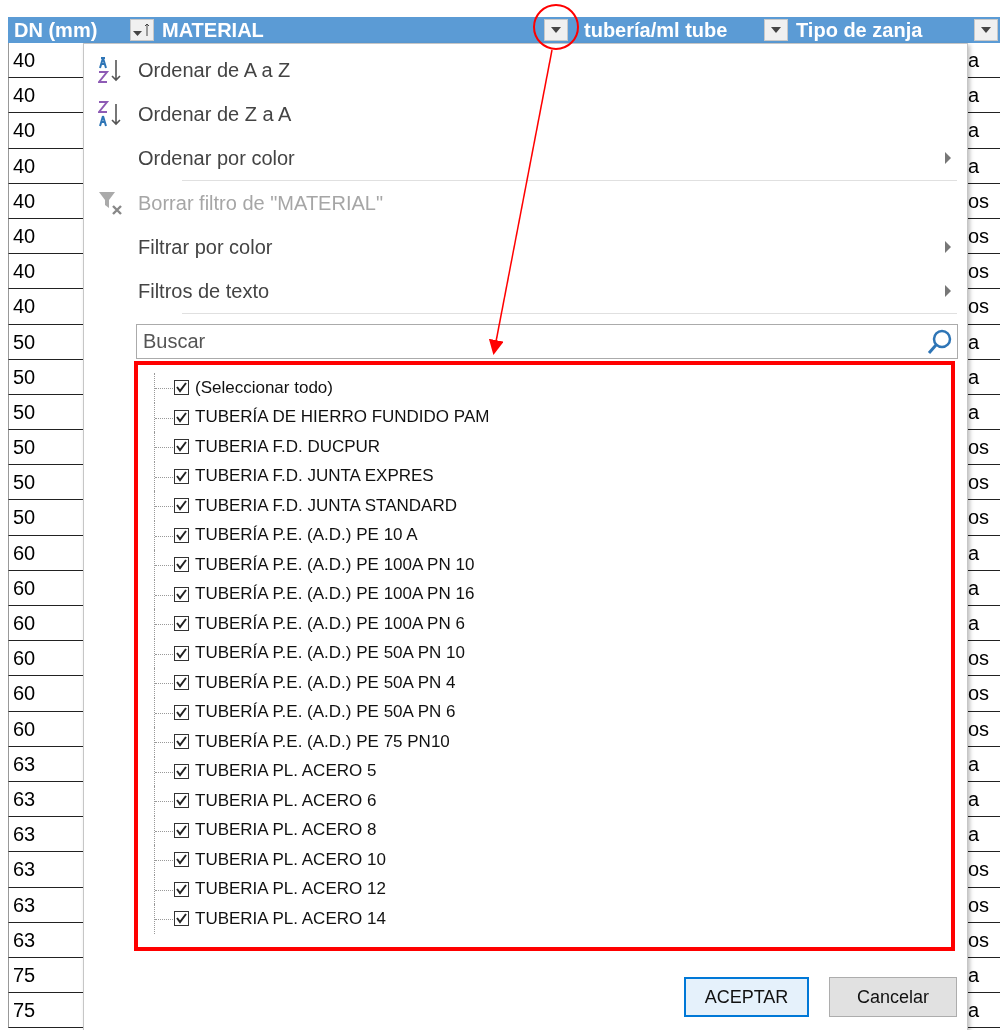 The image size is (1000, 1030). Describe the element at coordinates (215, 70) in the screenshot. I see `menu-item-label: Ordenar de A a Z` at that location.